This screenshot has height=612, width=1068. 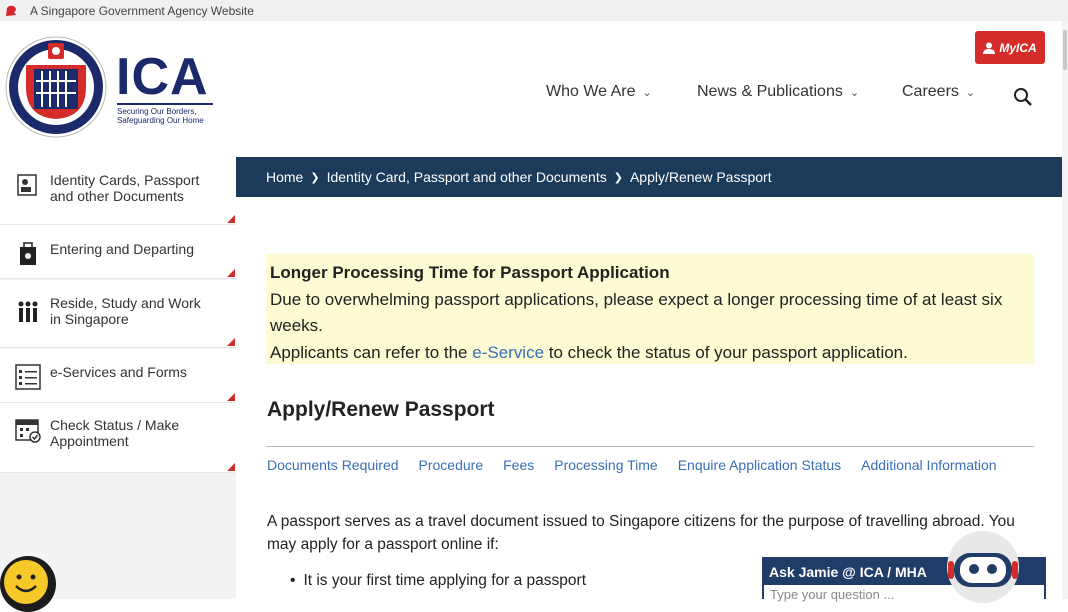 I want to click on sidebar-item-entering-departing: Entering and Departing, so click(x=118, y=252).